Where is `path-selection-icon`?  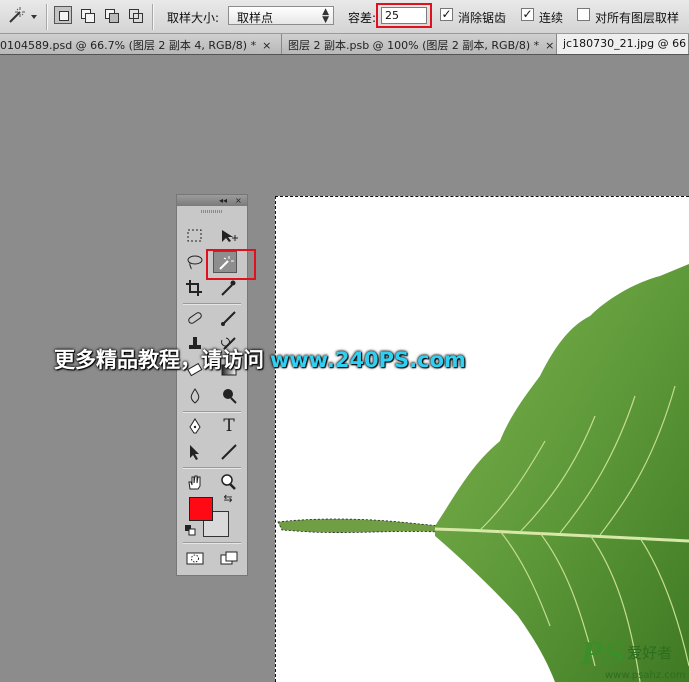 path-selection-icon is located at coordinates (194, 452).